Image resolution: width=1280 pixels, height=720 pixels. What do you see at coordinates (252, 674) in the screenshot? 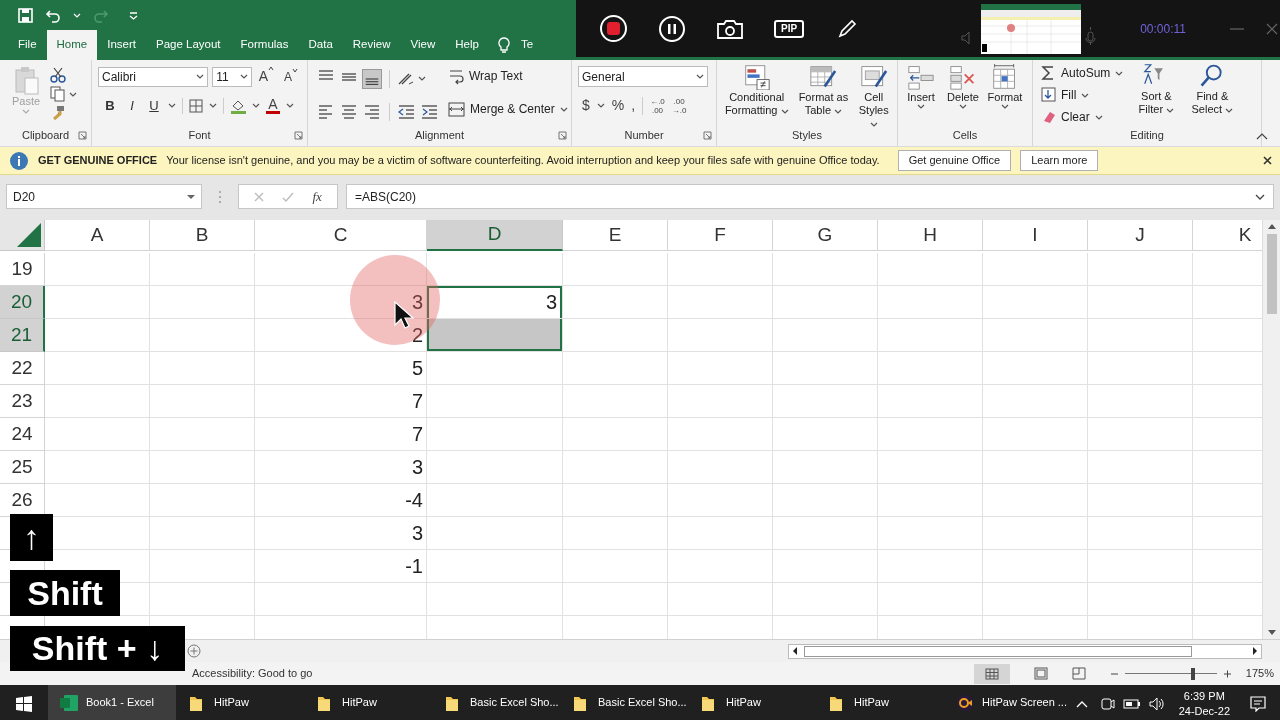
I see `accessibility-status: Accessibility: Good to go` at bounding box center [252, 674].